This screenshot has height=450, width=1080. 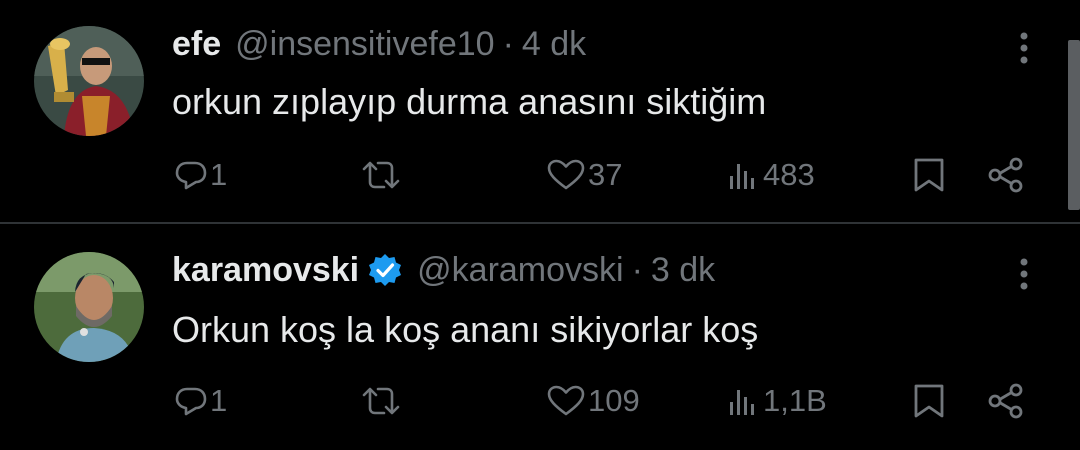 What do you see at coordinates (605, 174) in the screenshot?
I see `like-count: 37` at bounding box center [605, 174].